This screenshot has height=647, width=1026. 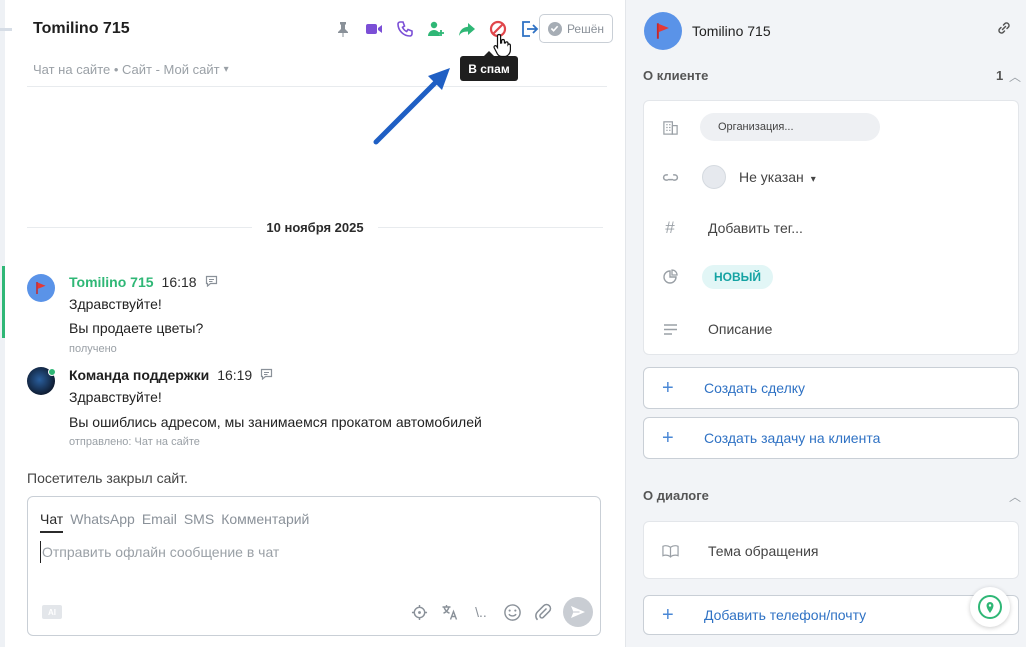 I want to click on resolve-button: Решён, so click(x=576, y=28).